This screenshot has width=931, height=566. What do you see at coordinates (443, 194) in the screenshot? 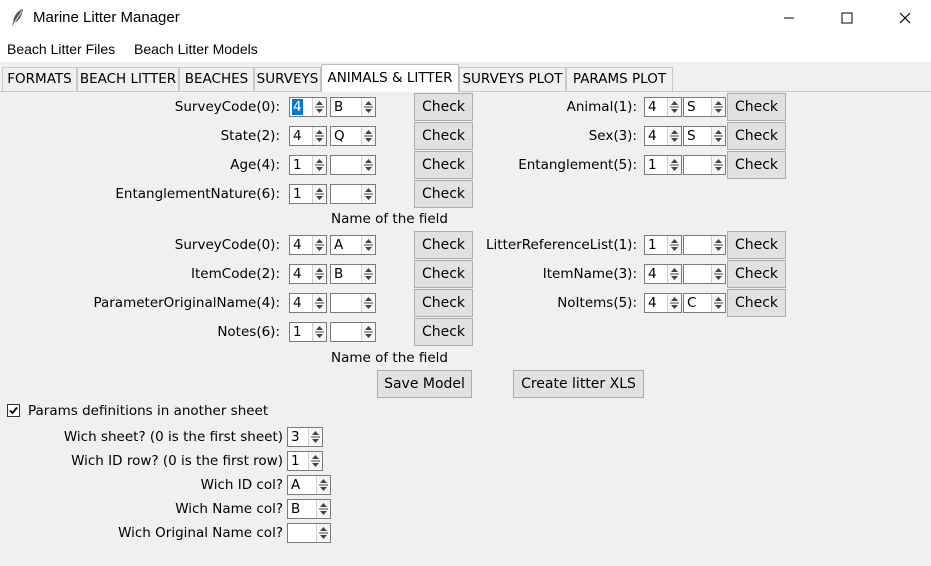
I see `animals-left-check-button-3: Check` at bounding box center [443, 194].